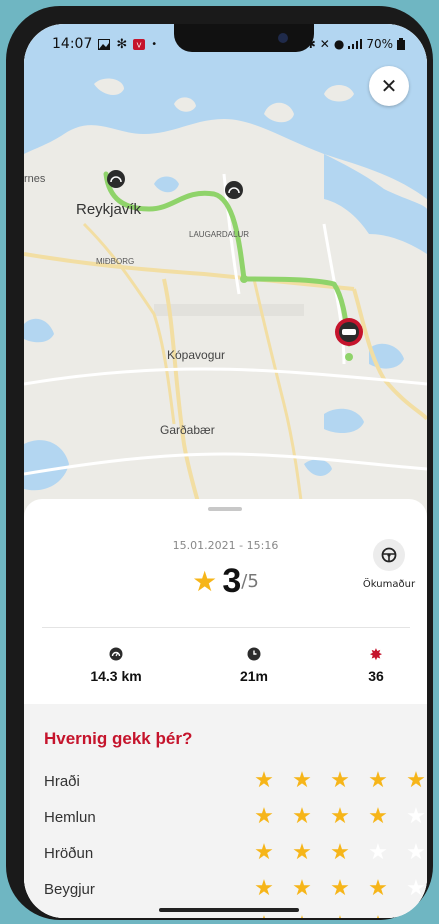 This screenshot has height=924, width=439. Describe the element at coordinates (116, 654) in the screenshot. I see `speedometer-icon` at that location.